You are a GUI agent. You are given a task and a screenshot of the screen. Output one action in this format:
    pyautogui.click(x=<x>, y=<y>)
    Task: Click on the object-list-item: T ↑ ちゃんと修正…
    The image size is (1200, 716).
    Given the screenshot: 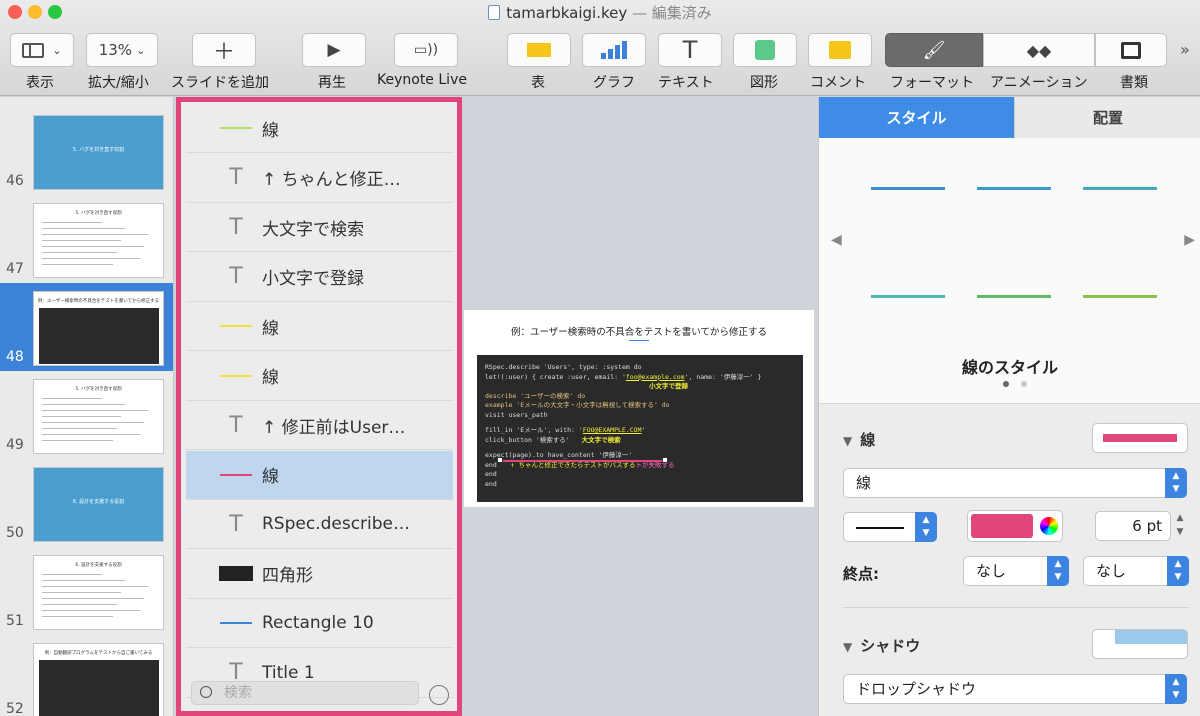 What is the action you would take?
    pyautogui.click(x=319, y=178)
    